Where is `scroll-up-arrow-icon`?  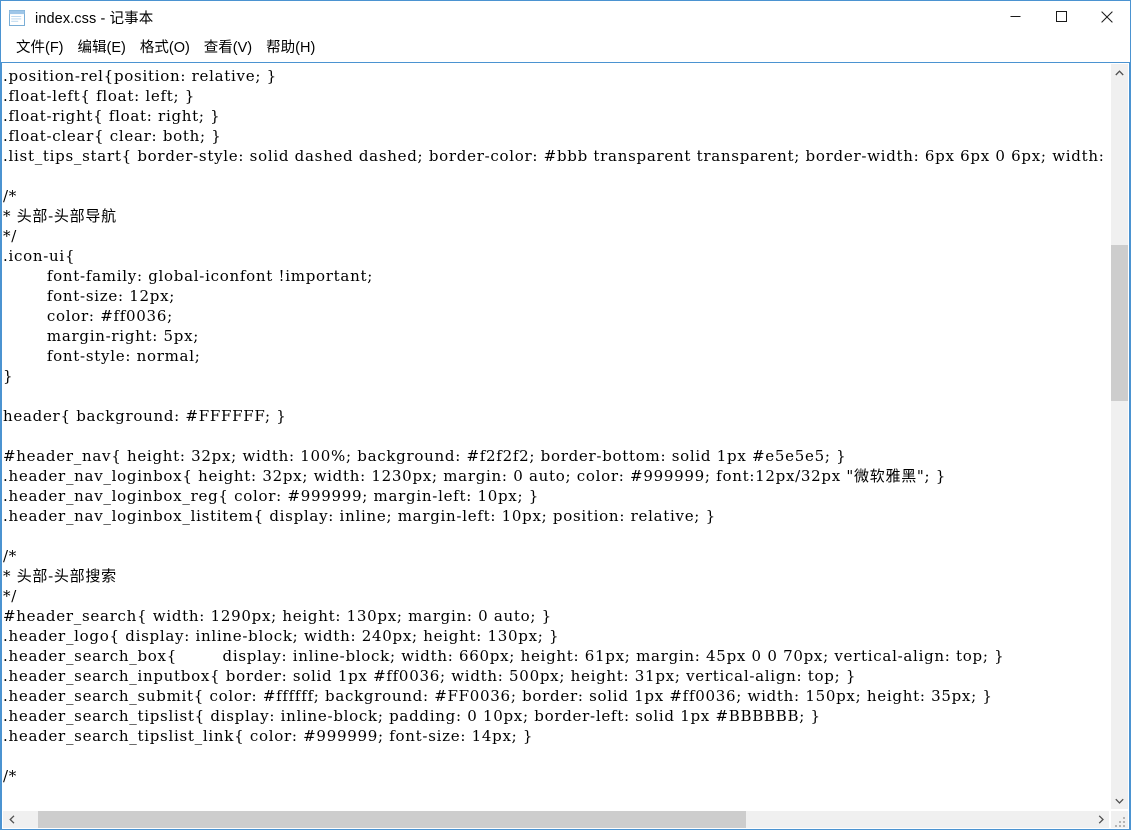
scroll-up-arrow-icon is located at coordinates (1119, 72).